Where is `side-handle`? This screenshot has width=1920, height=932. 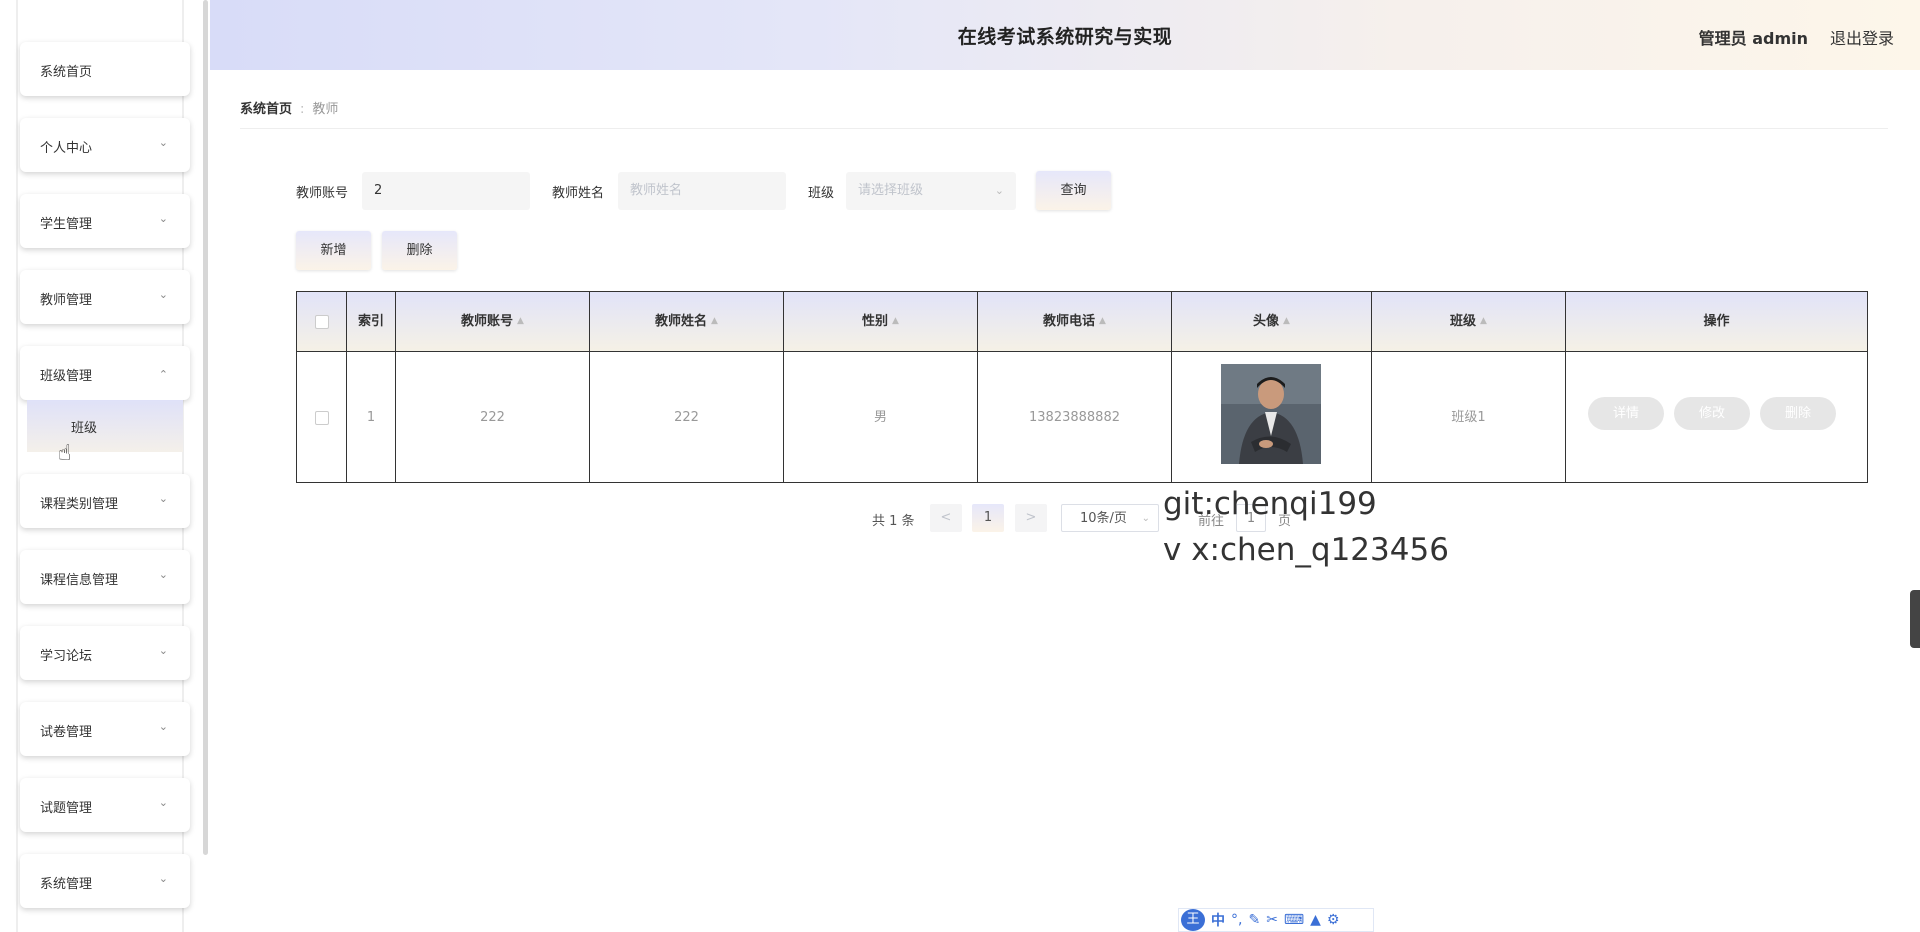
side-handle is located at coordinates (1915, 619).